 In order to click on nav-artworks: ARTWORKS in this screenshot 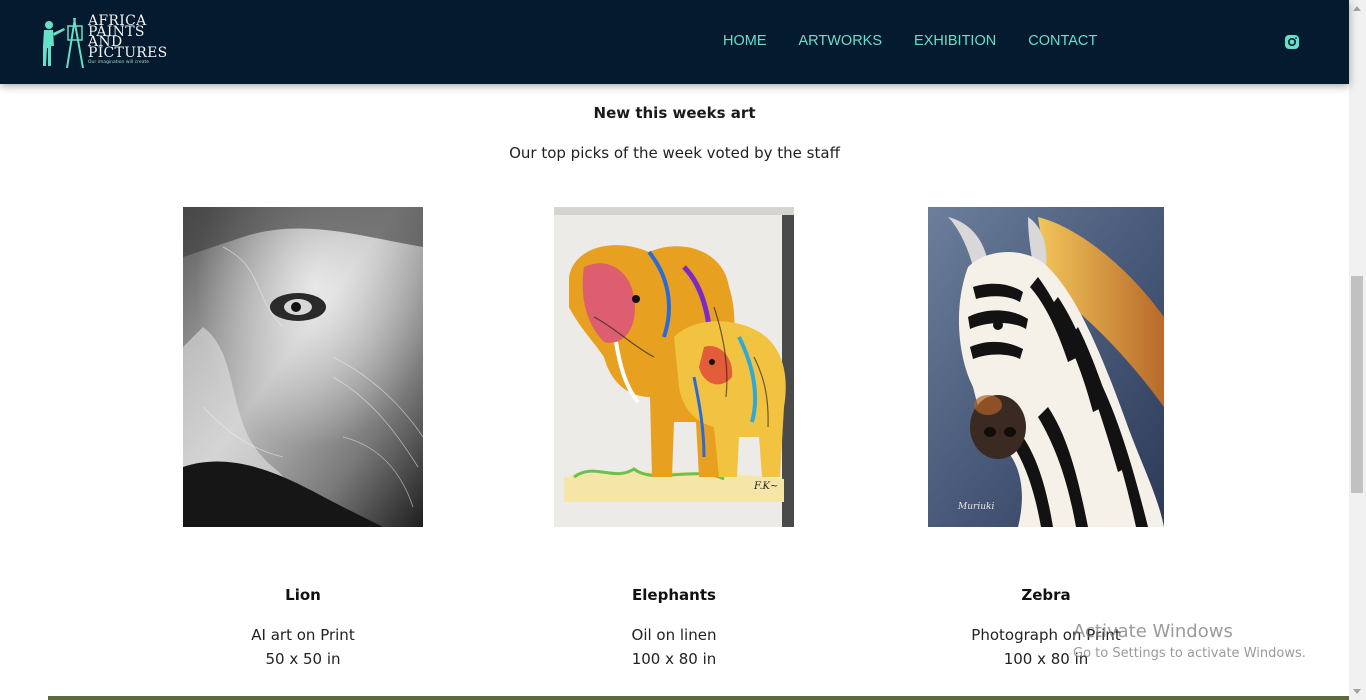, I will do `click(841, 41)`.